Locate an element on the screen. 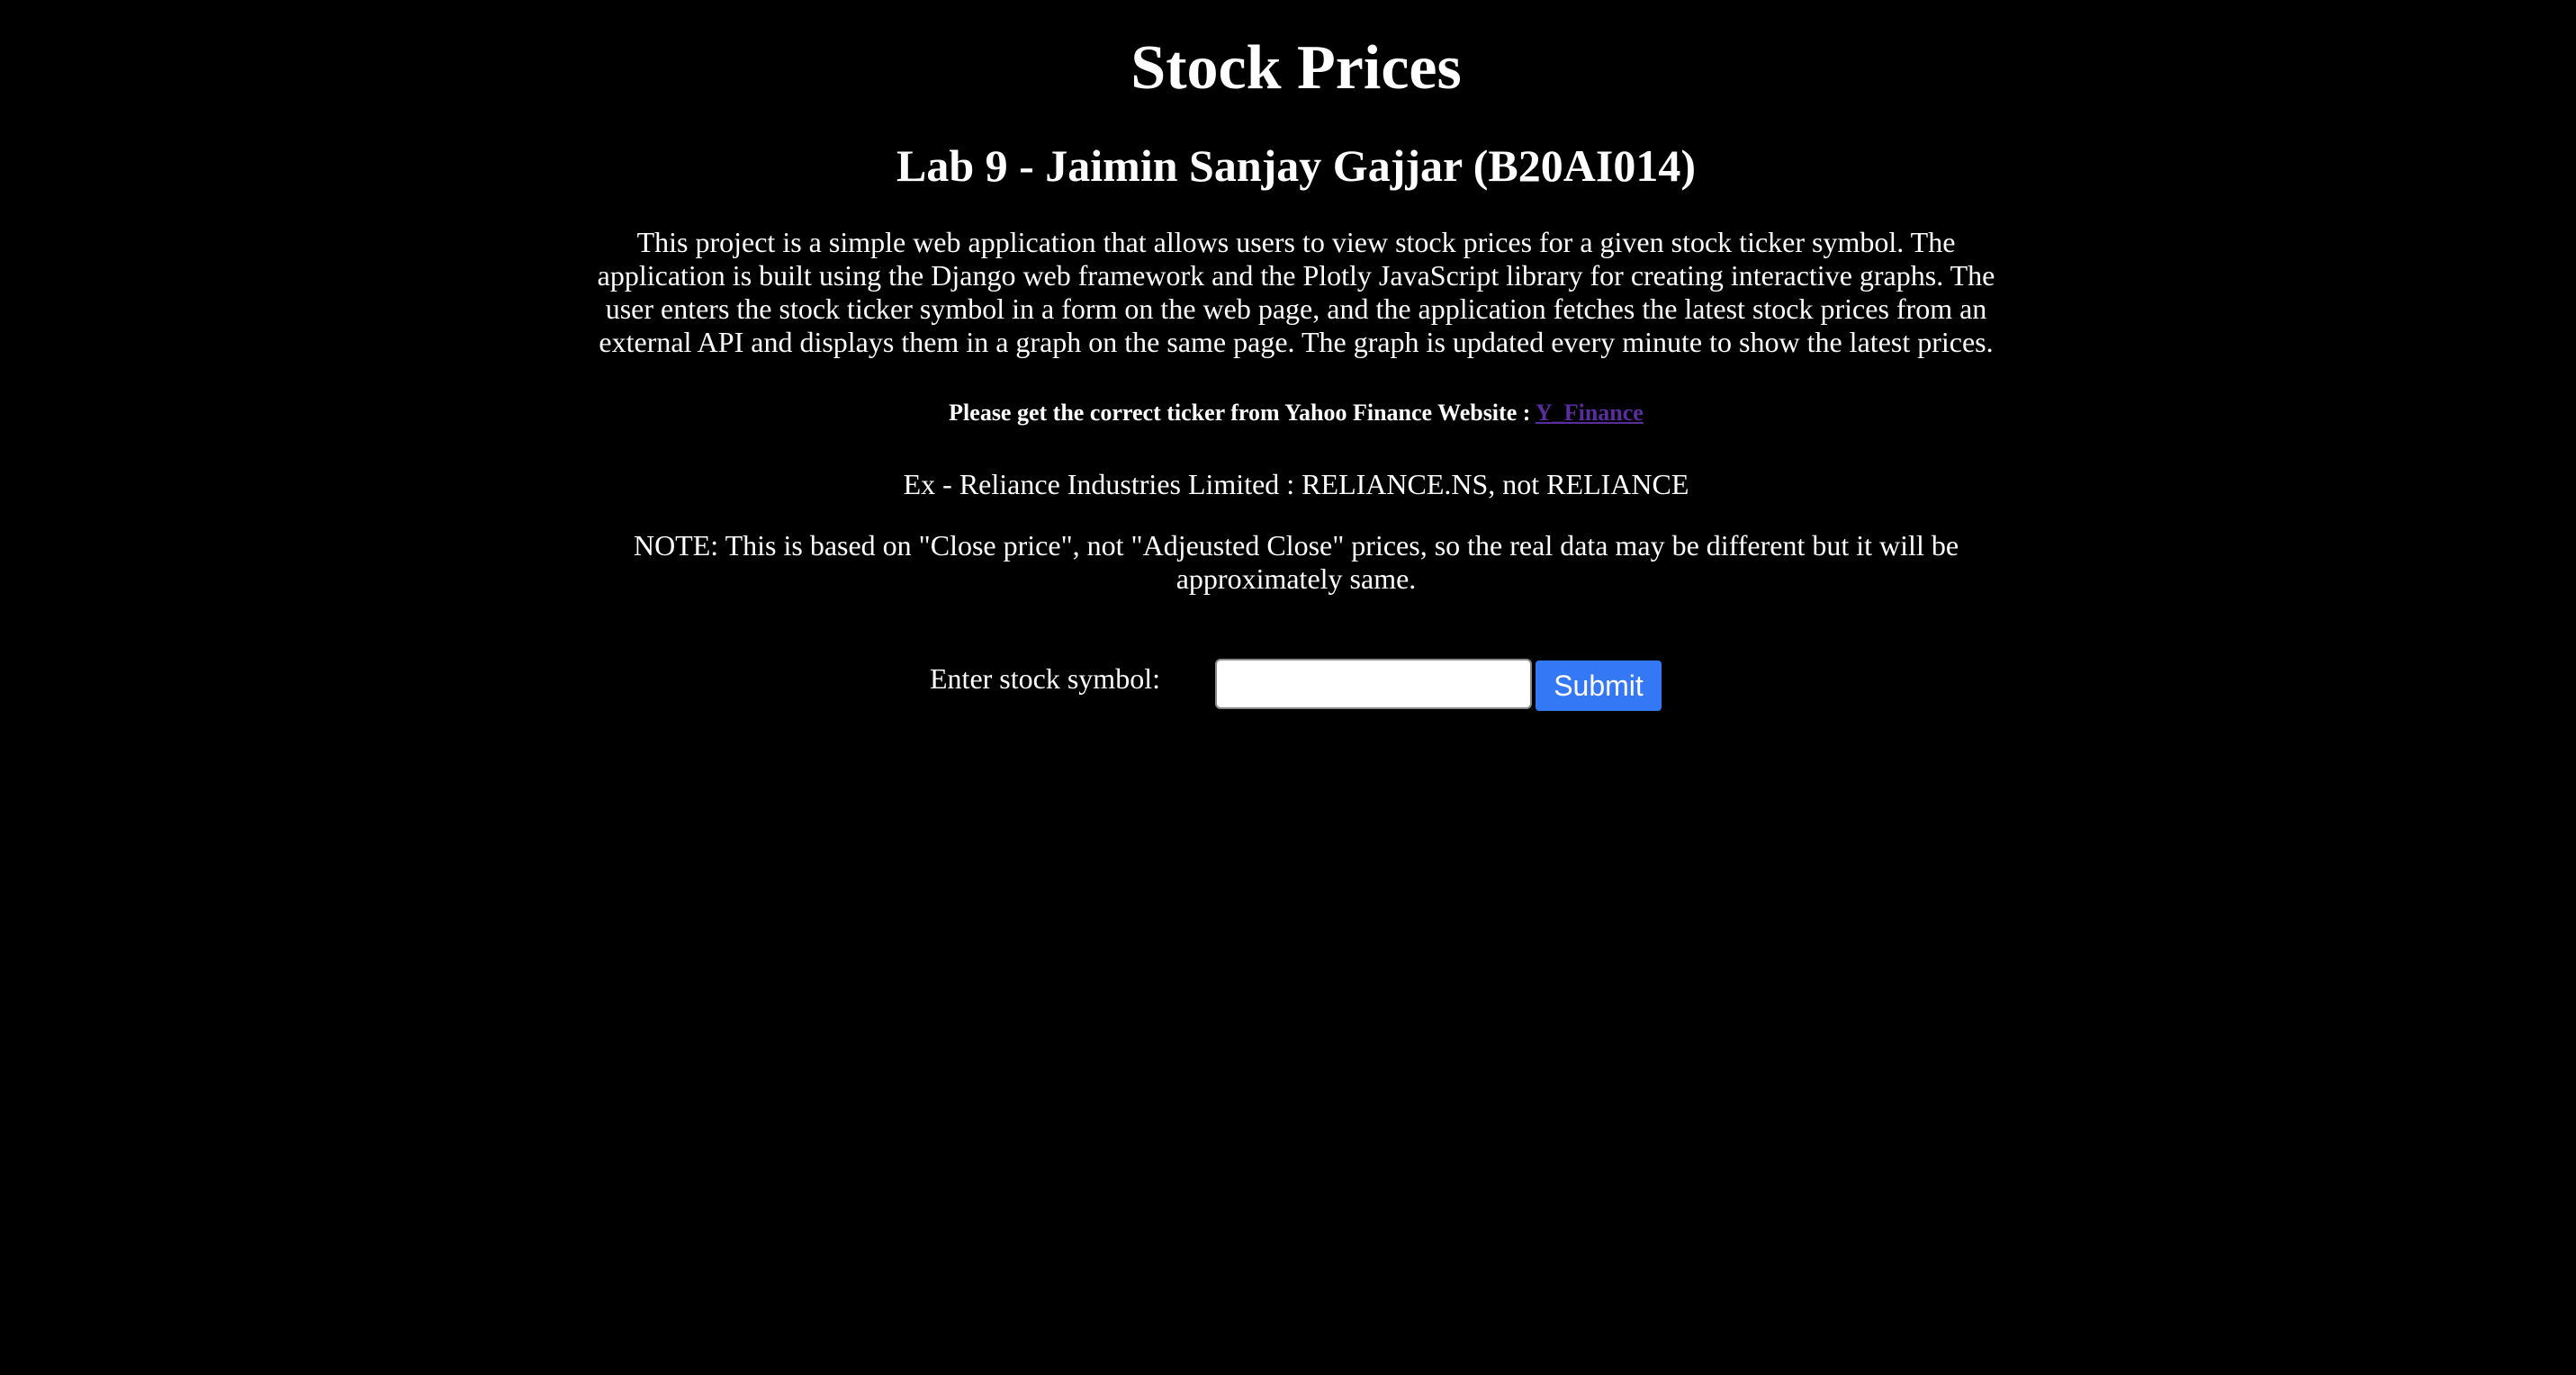 The height and width of the screenshot is (1375, 2576). stock-symbol-label: Enter stock symbol: is located at coordinates (1045, 678).